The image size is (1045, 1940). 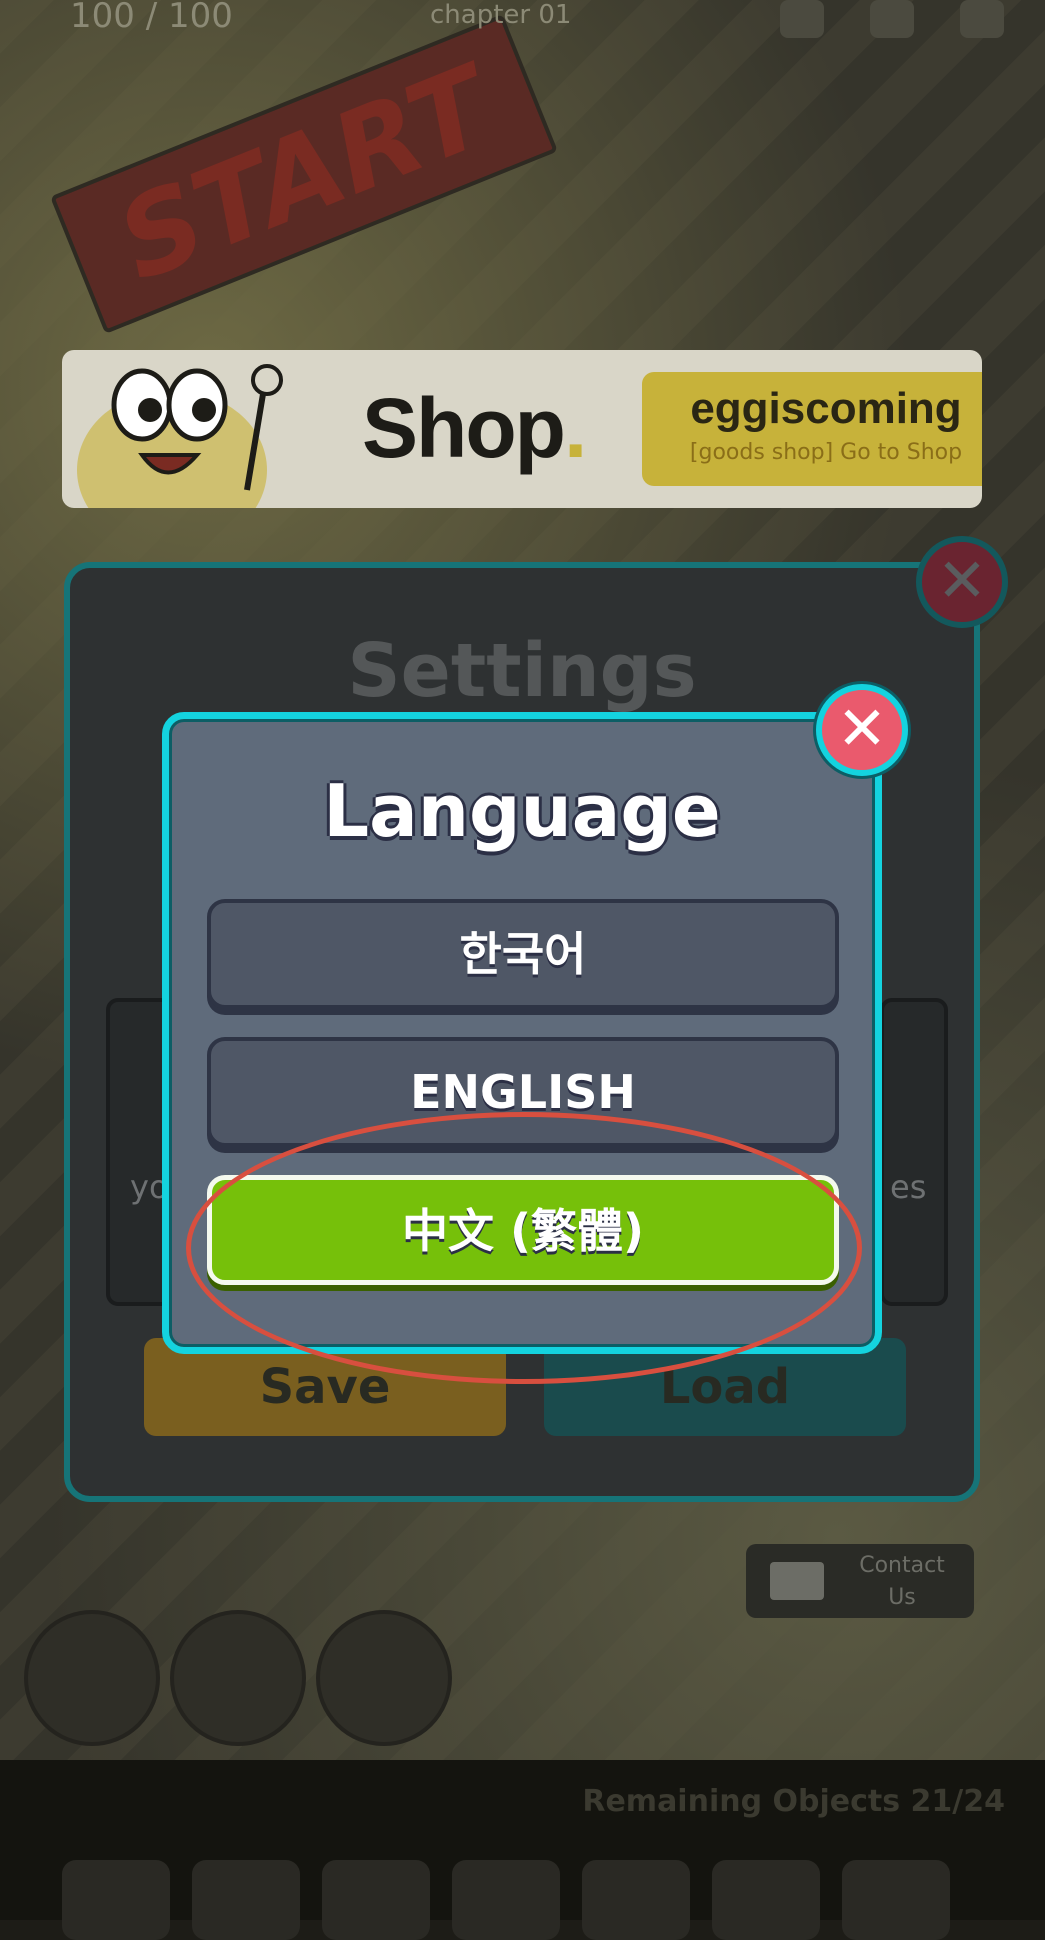 I want to click on goods-shop-label: [goods shop] Go to Shop, so click(x=826, y=452).